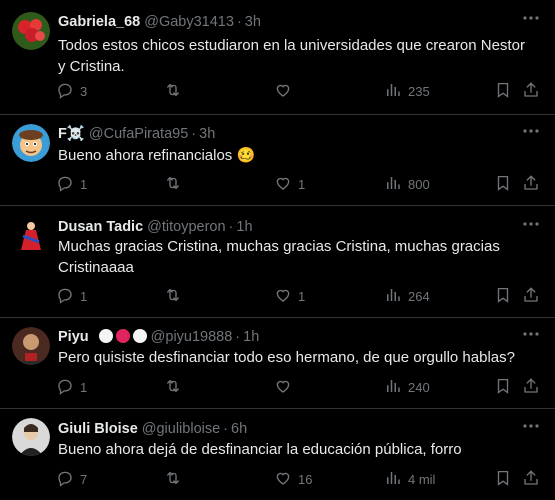 This screenshot has height=500, width=555. Describe the element at coordinates (407, 184) in the screenshot. I see `views-button: 800` at that location.